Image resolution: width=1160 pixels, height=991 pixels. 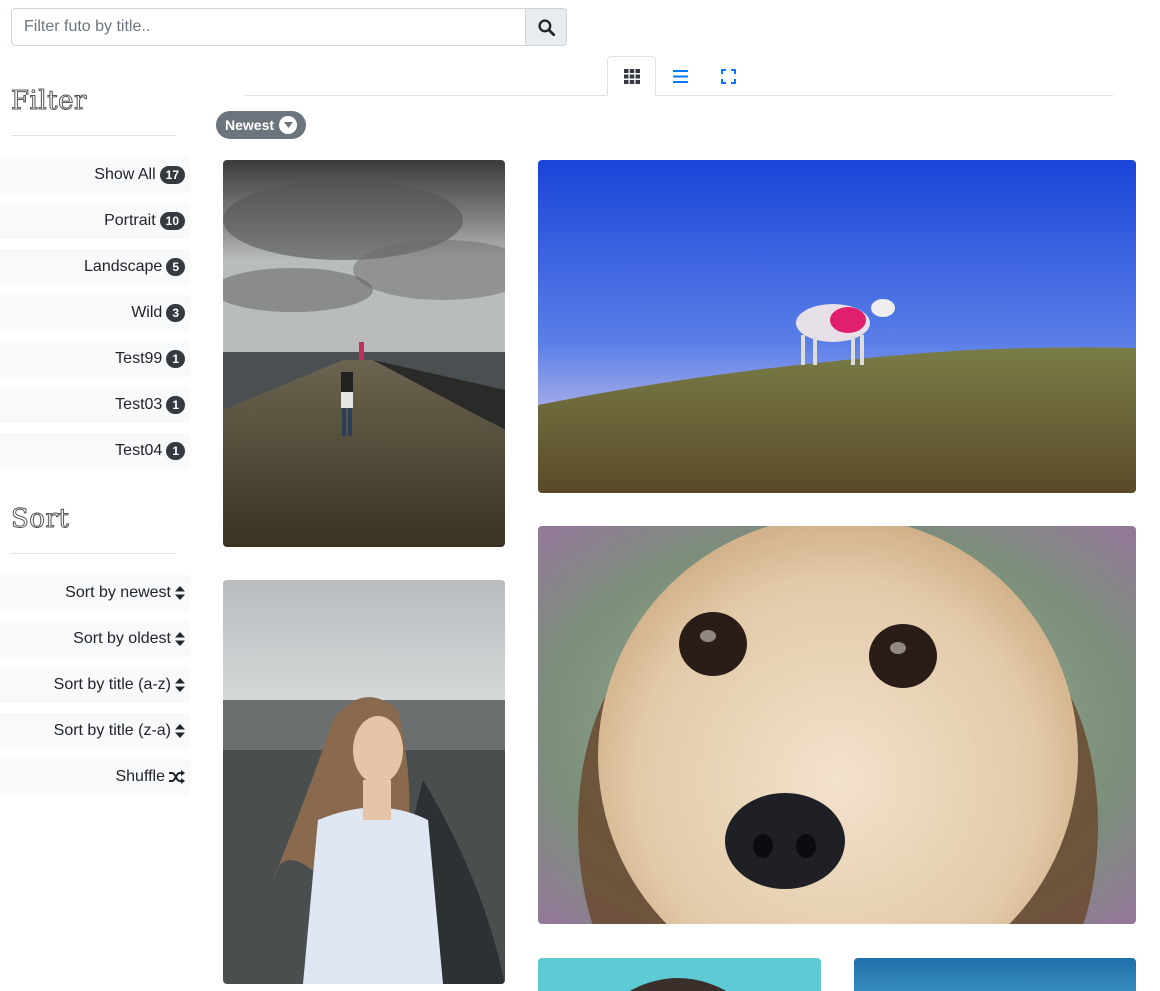 I want to click on count-badge: 3, so click(x=175, y=313).